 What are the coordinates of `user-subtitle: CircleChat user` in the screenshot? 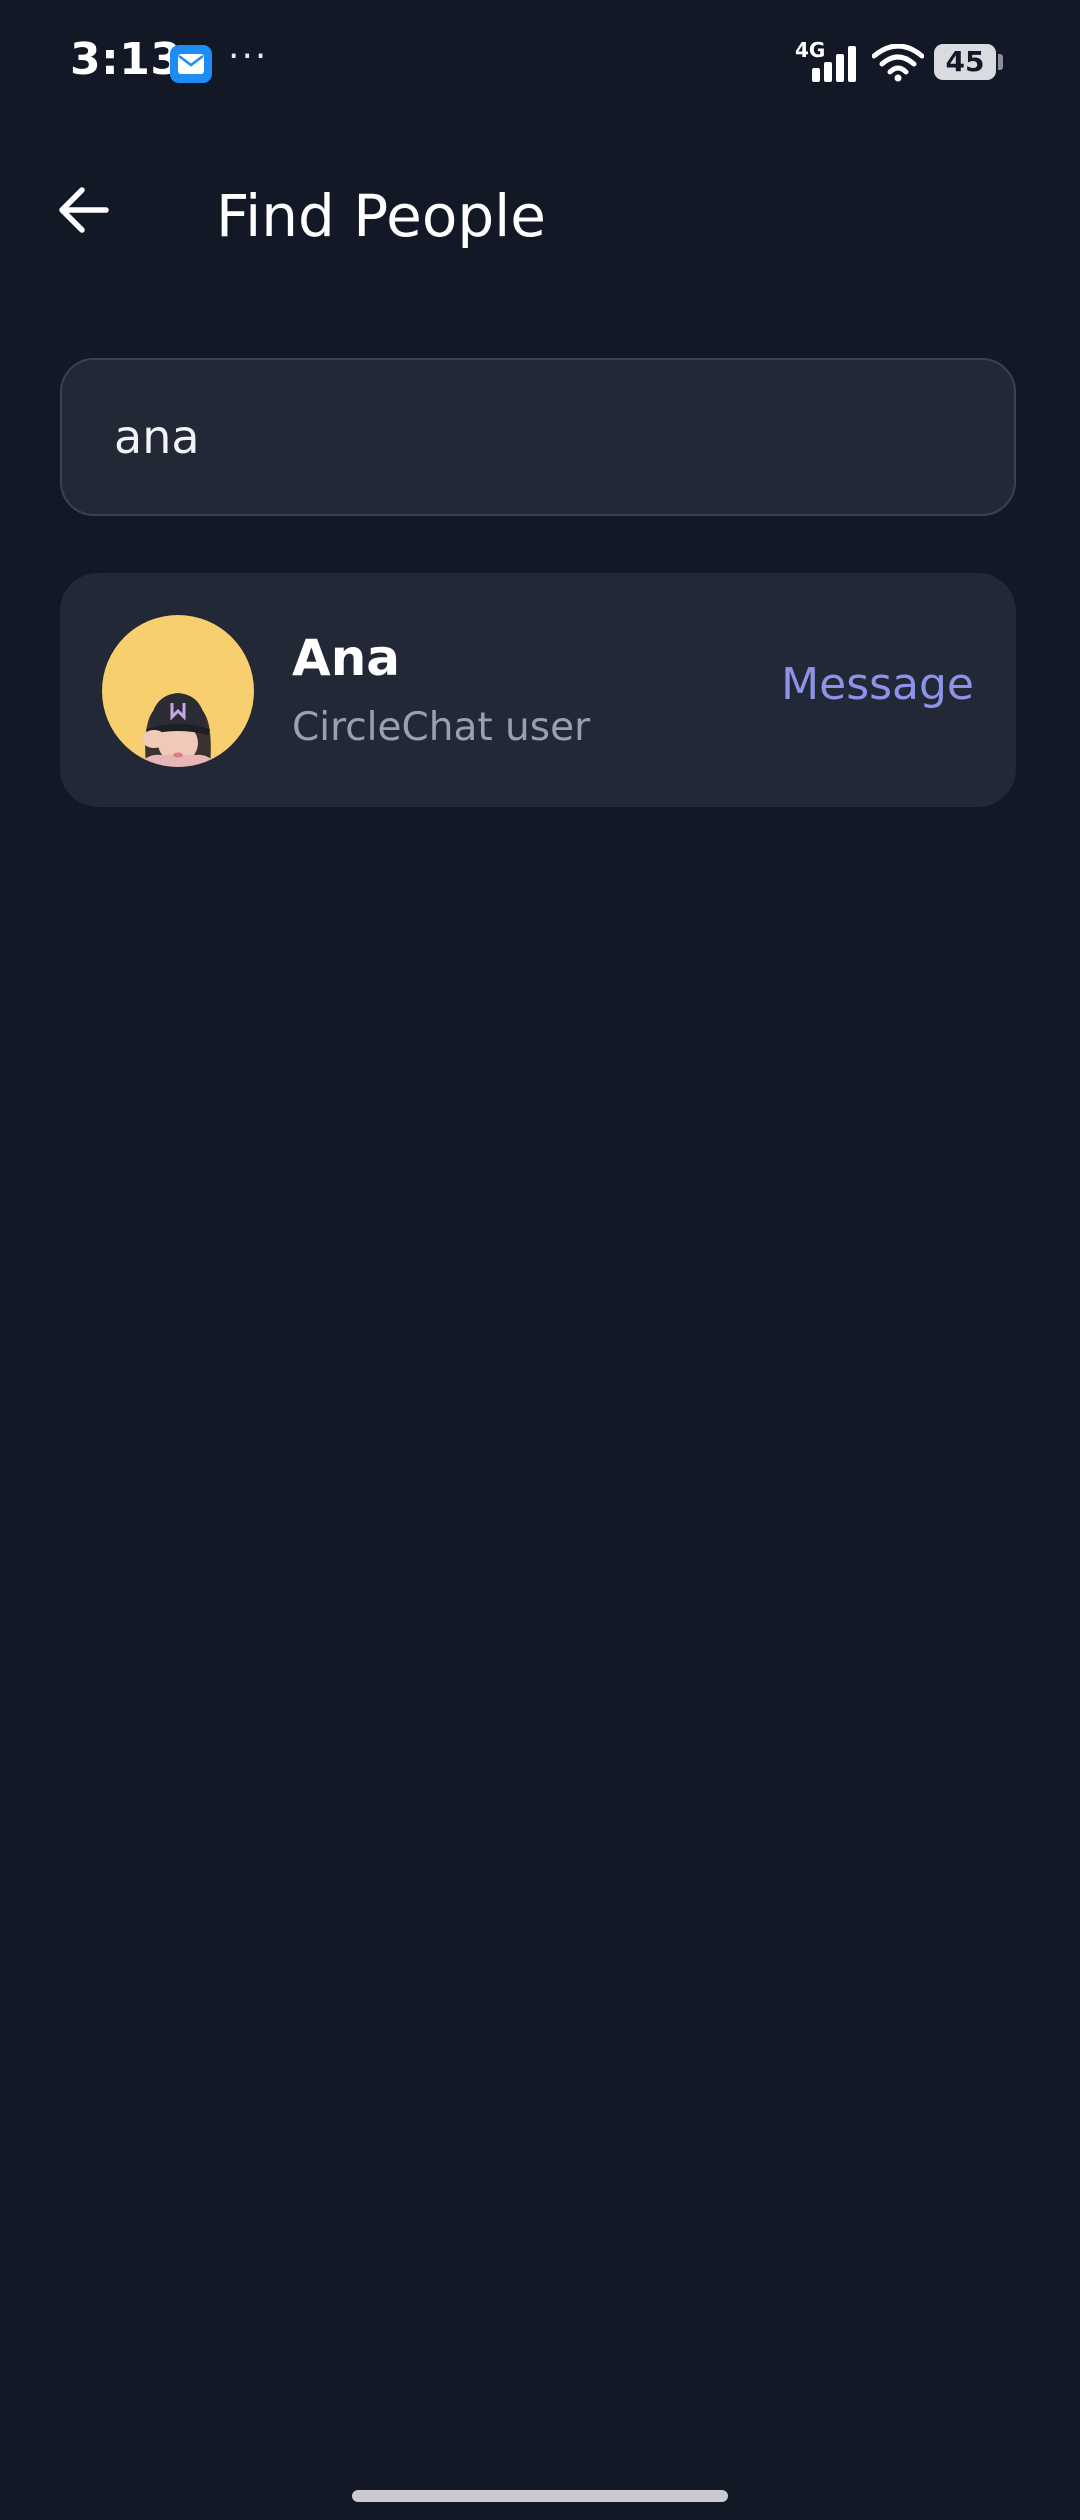 It's located at (441, 727).